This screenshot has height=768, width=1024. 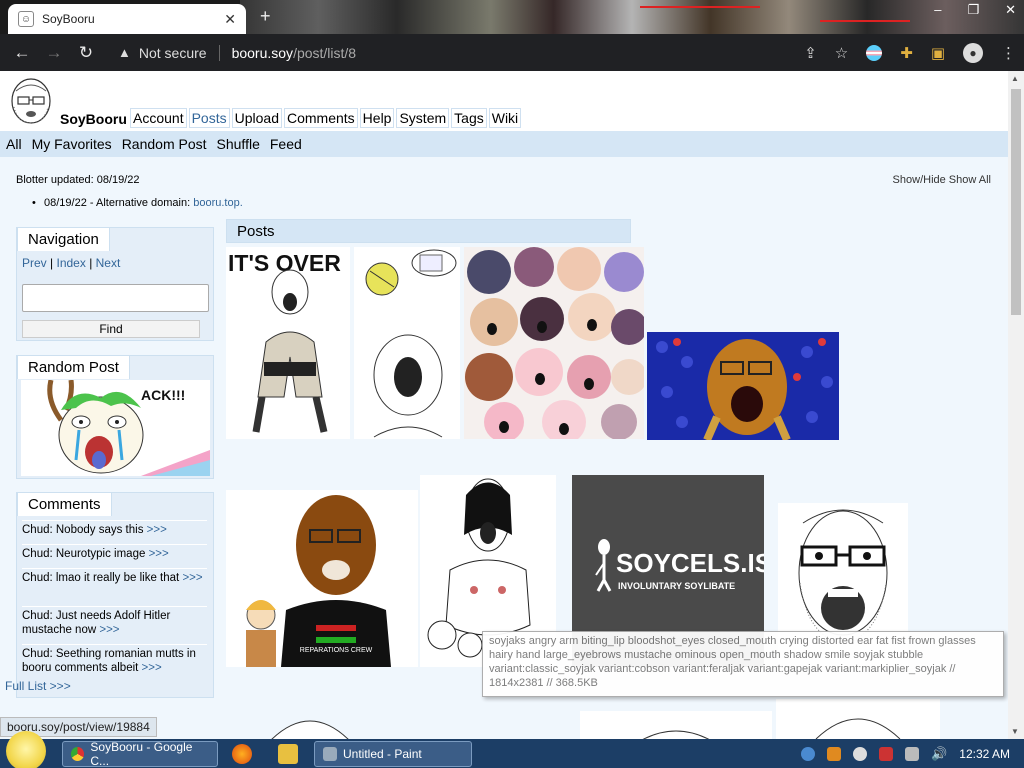 What do you see at coordinates (377, 118) in the screenshot?
I see `nav-help: Help` at bounding box center [377, 118].